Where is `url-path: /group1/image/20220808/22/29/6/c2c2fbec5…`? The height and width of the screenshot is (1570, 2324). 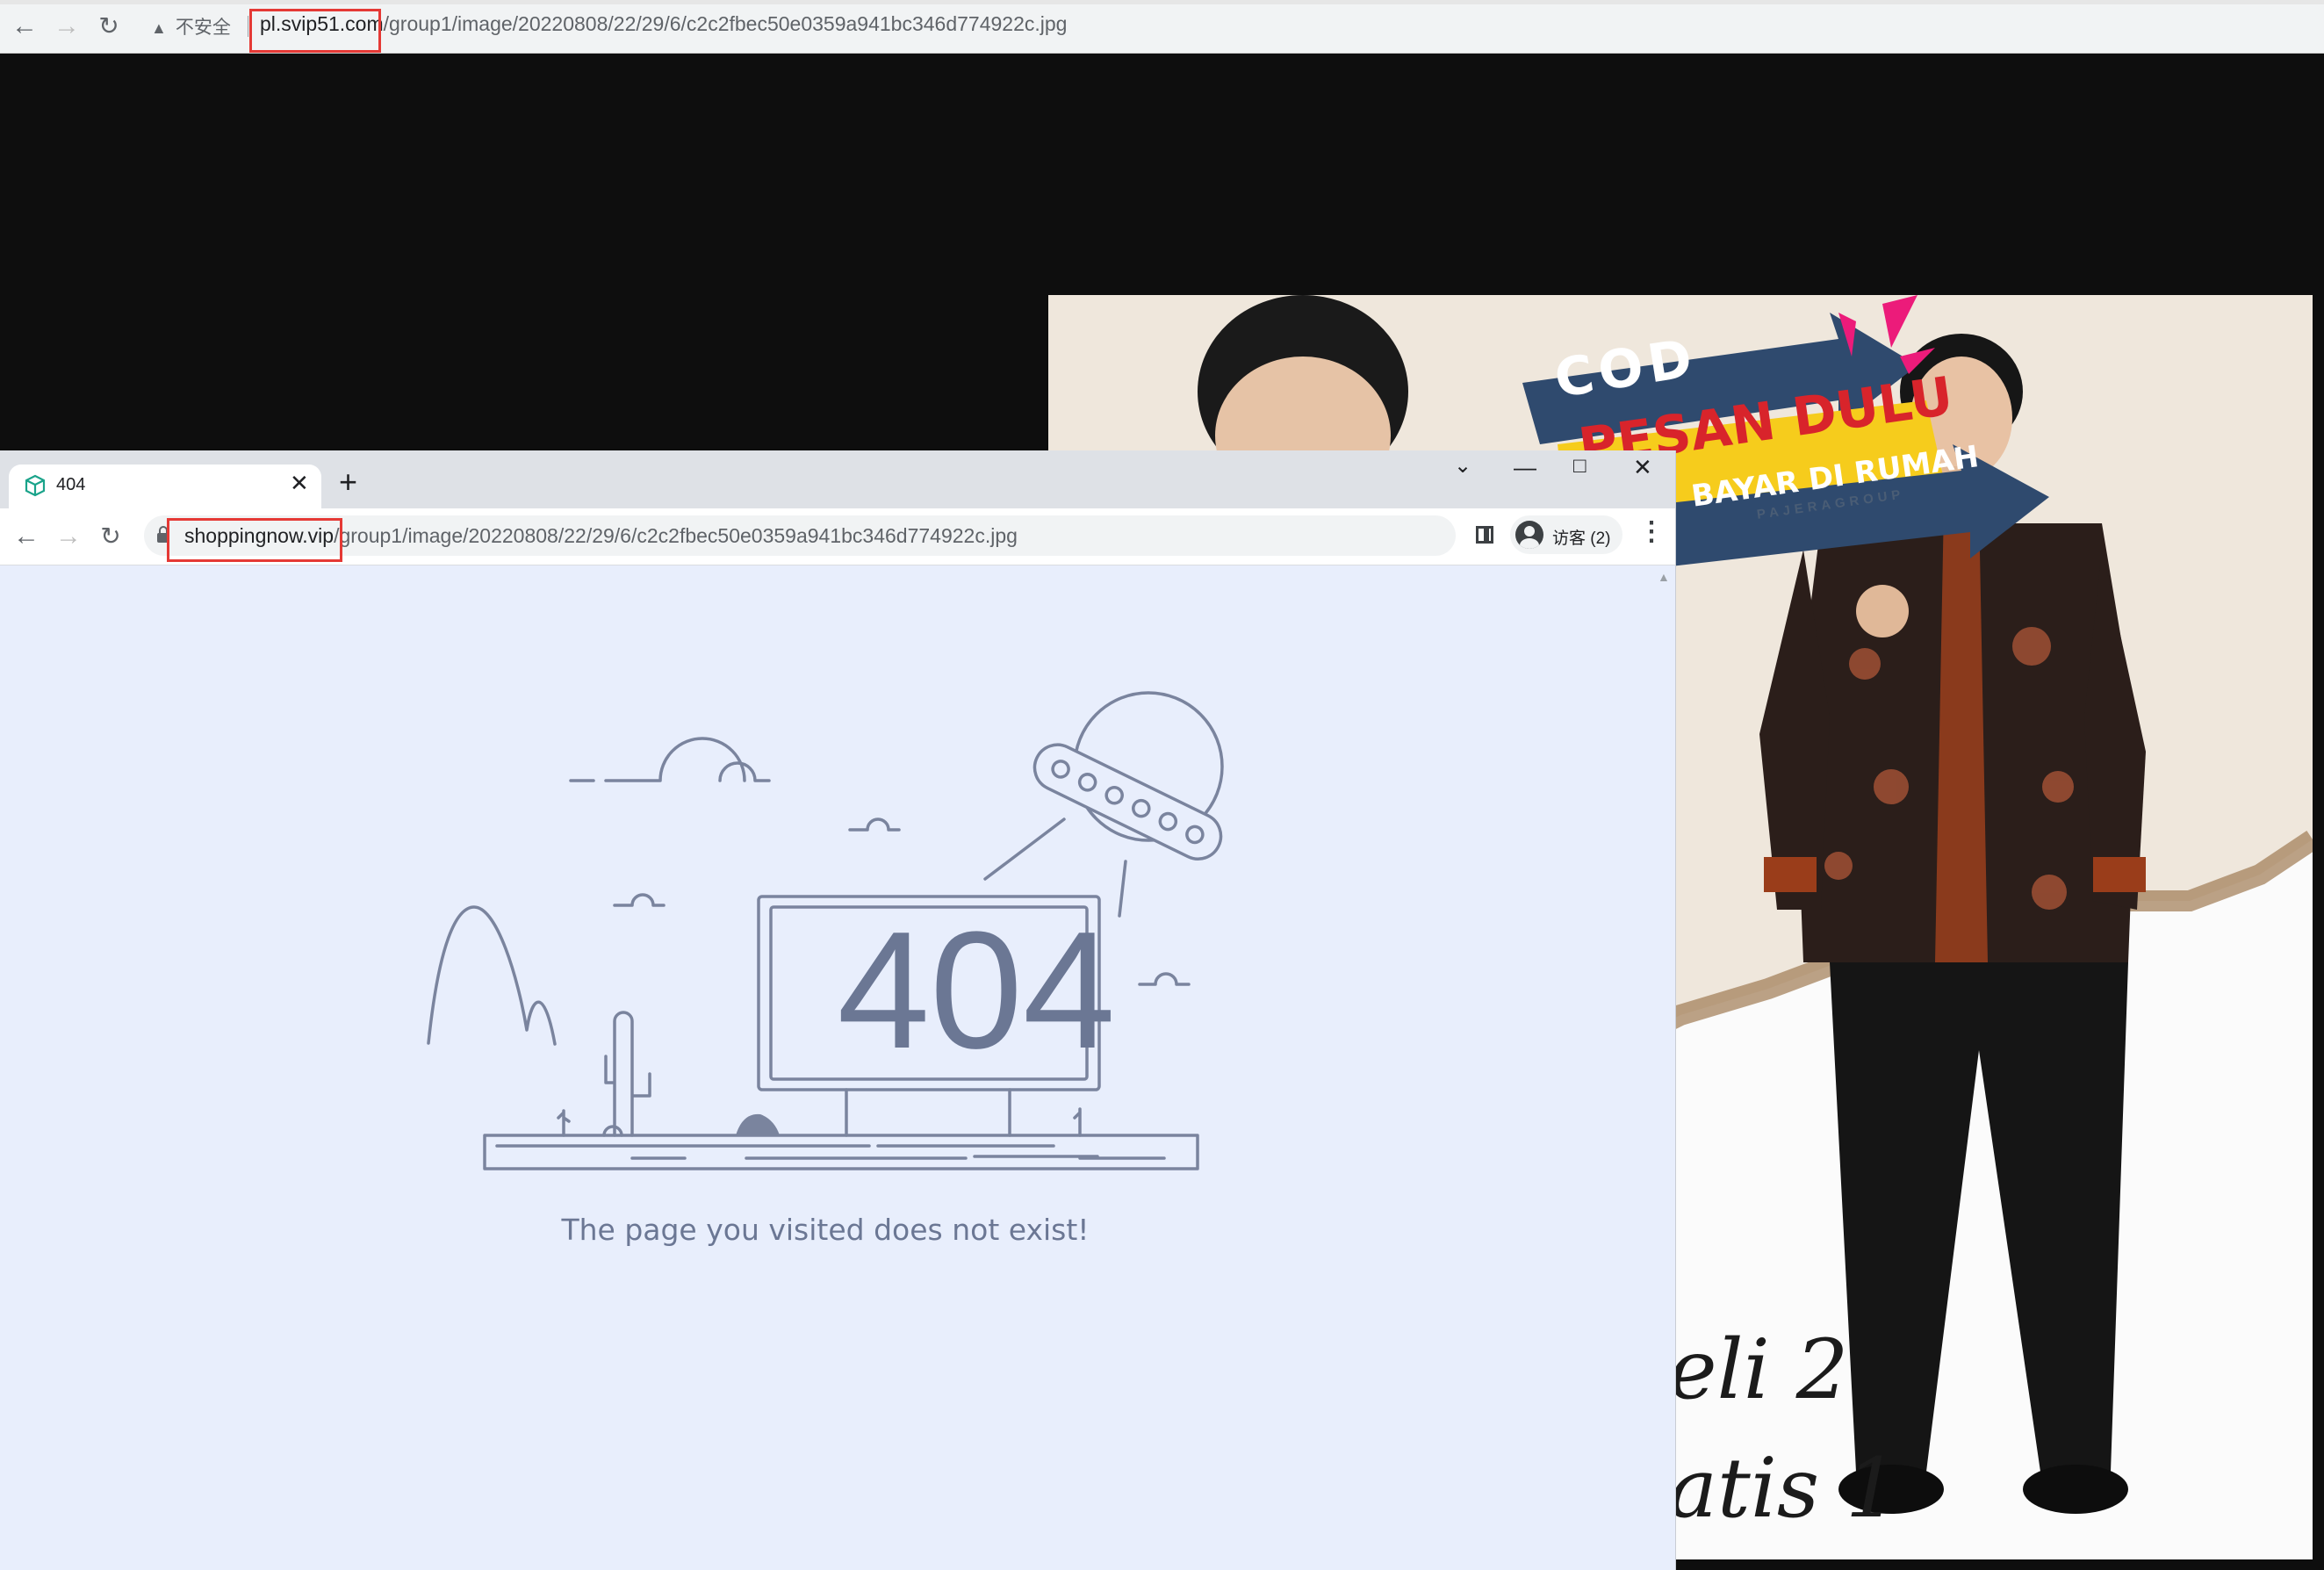 url-path: /group1/image/20220808/22/29/6/c2c2fbec5… is located at coordinates (725, 23).